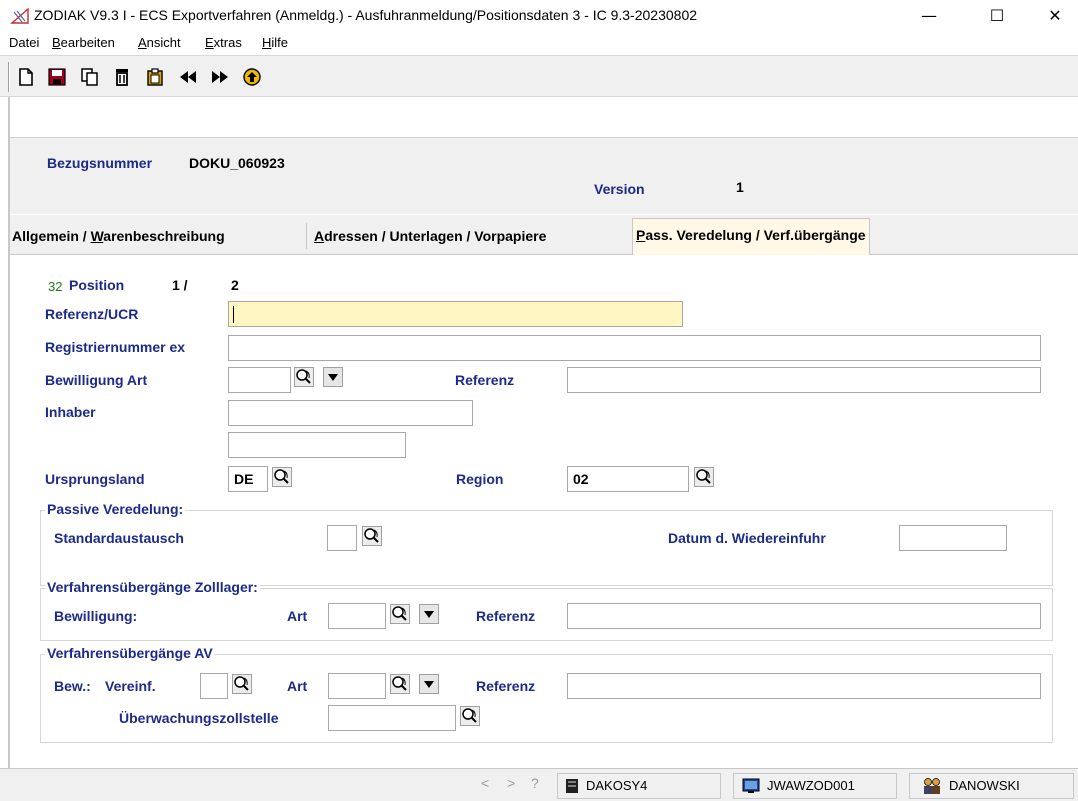 The width and height of the screenshot is (1078, 801). What do you see at coordinates (357, 616) in the screenshot?
I see `zolllager-art-input` at bounding box center [357, 616].